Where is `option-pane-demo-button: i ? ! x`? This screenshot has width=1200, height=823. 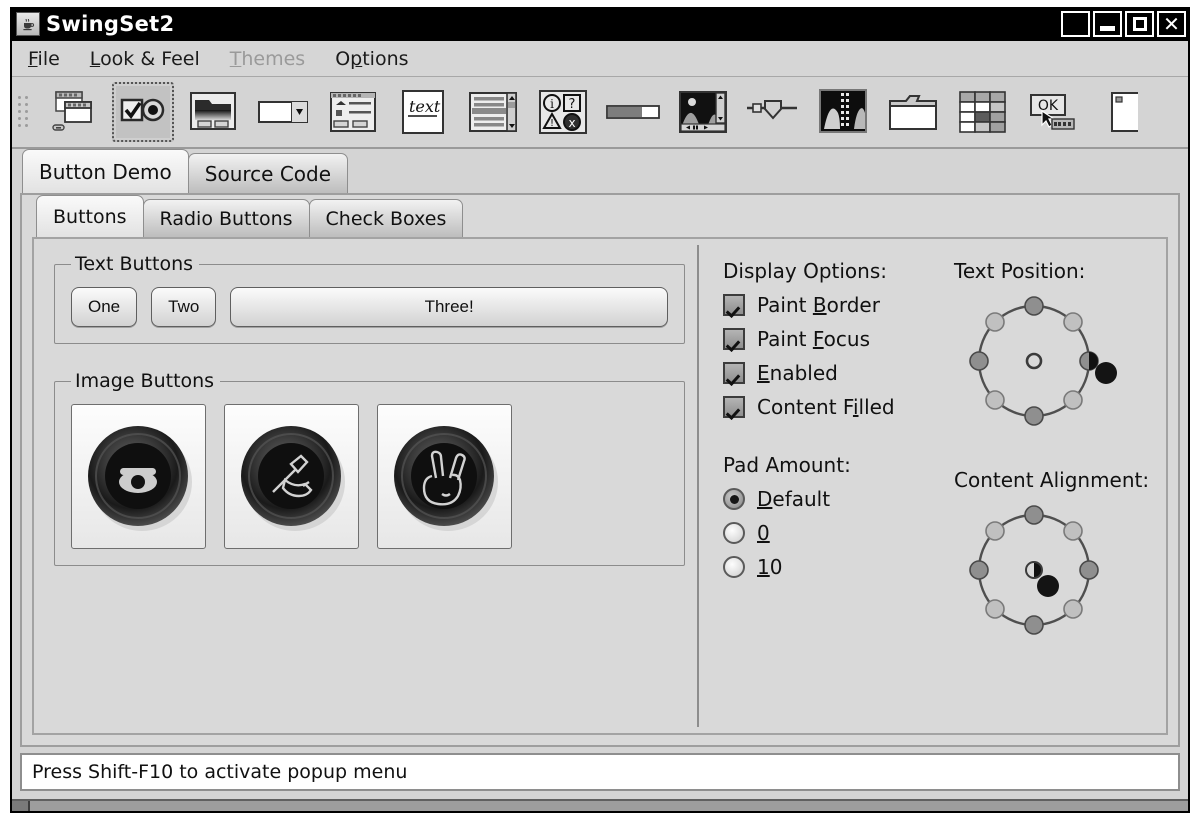
option-pane-demo-button: i ? ! x is located at coordinates (563, 112).